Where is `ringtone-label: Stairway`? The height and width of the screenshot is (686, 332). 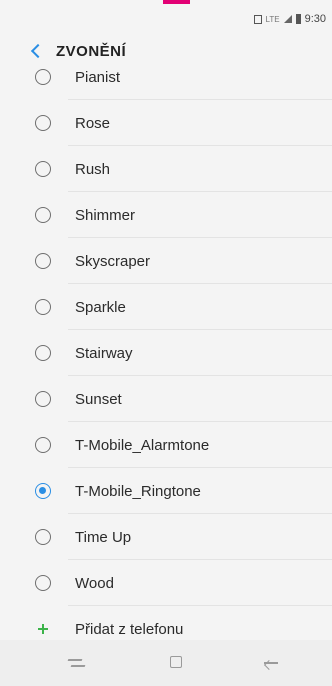 ringtone-label: Stairway is located at coordinates (104, 353).